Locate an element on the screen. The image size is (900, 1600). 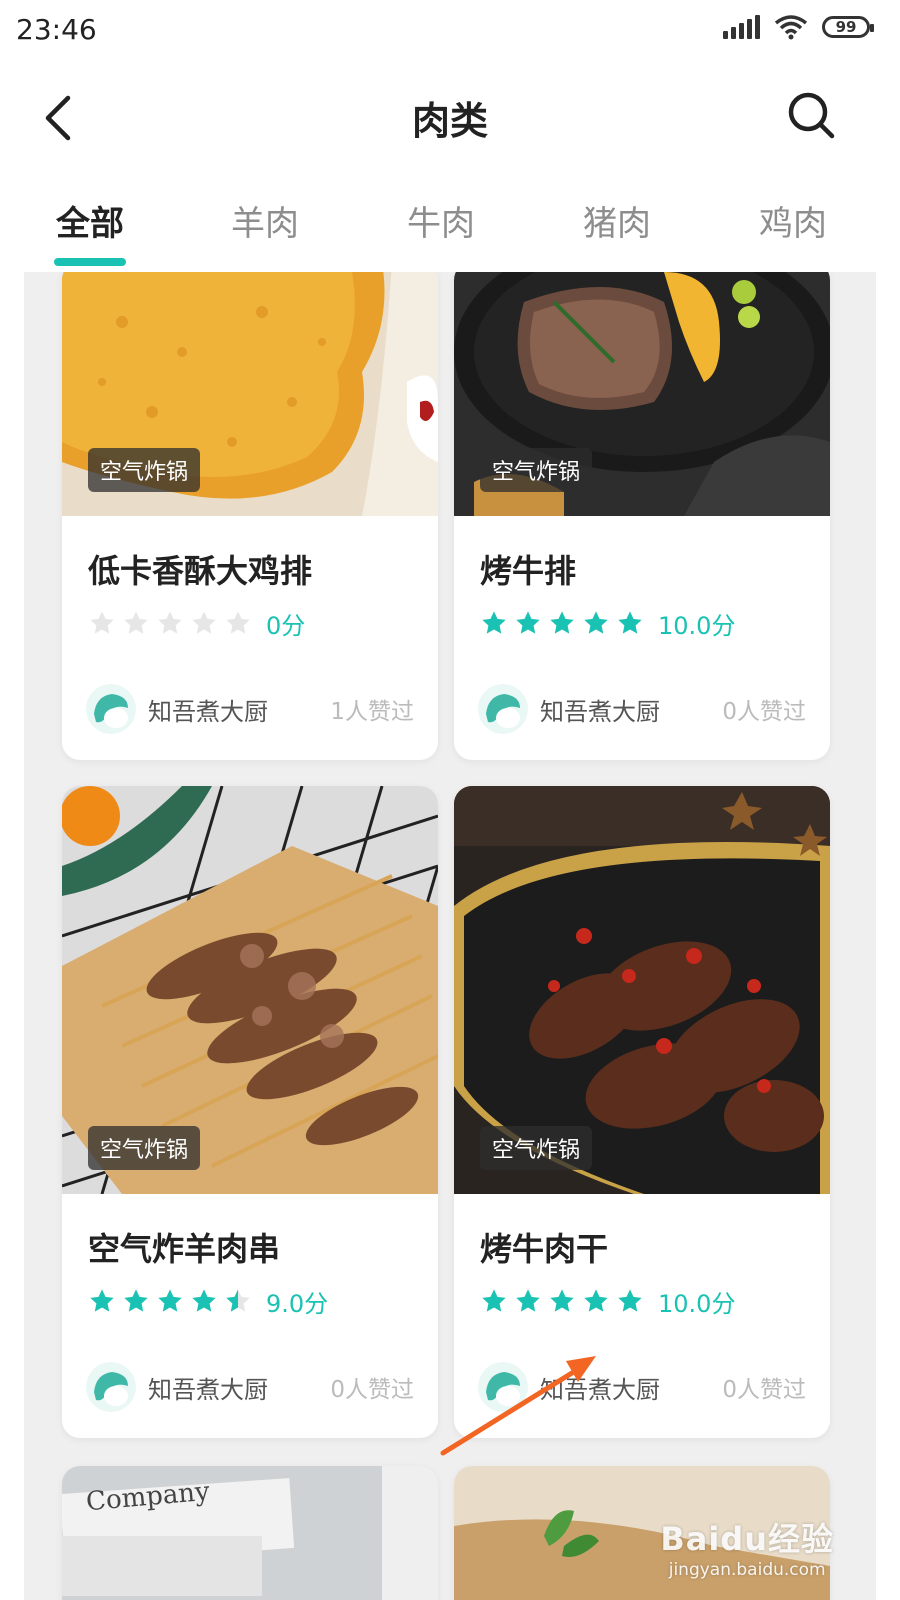
watermark: Baidu经验 jingyan.baidu.com is located at coordinates (747, 1547).